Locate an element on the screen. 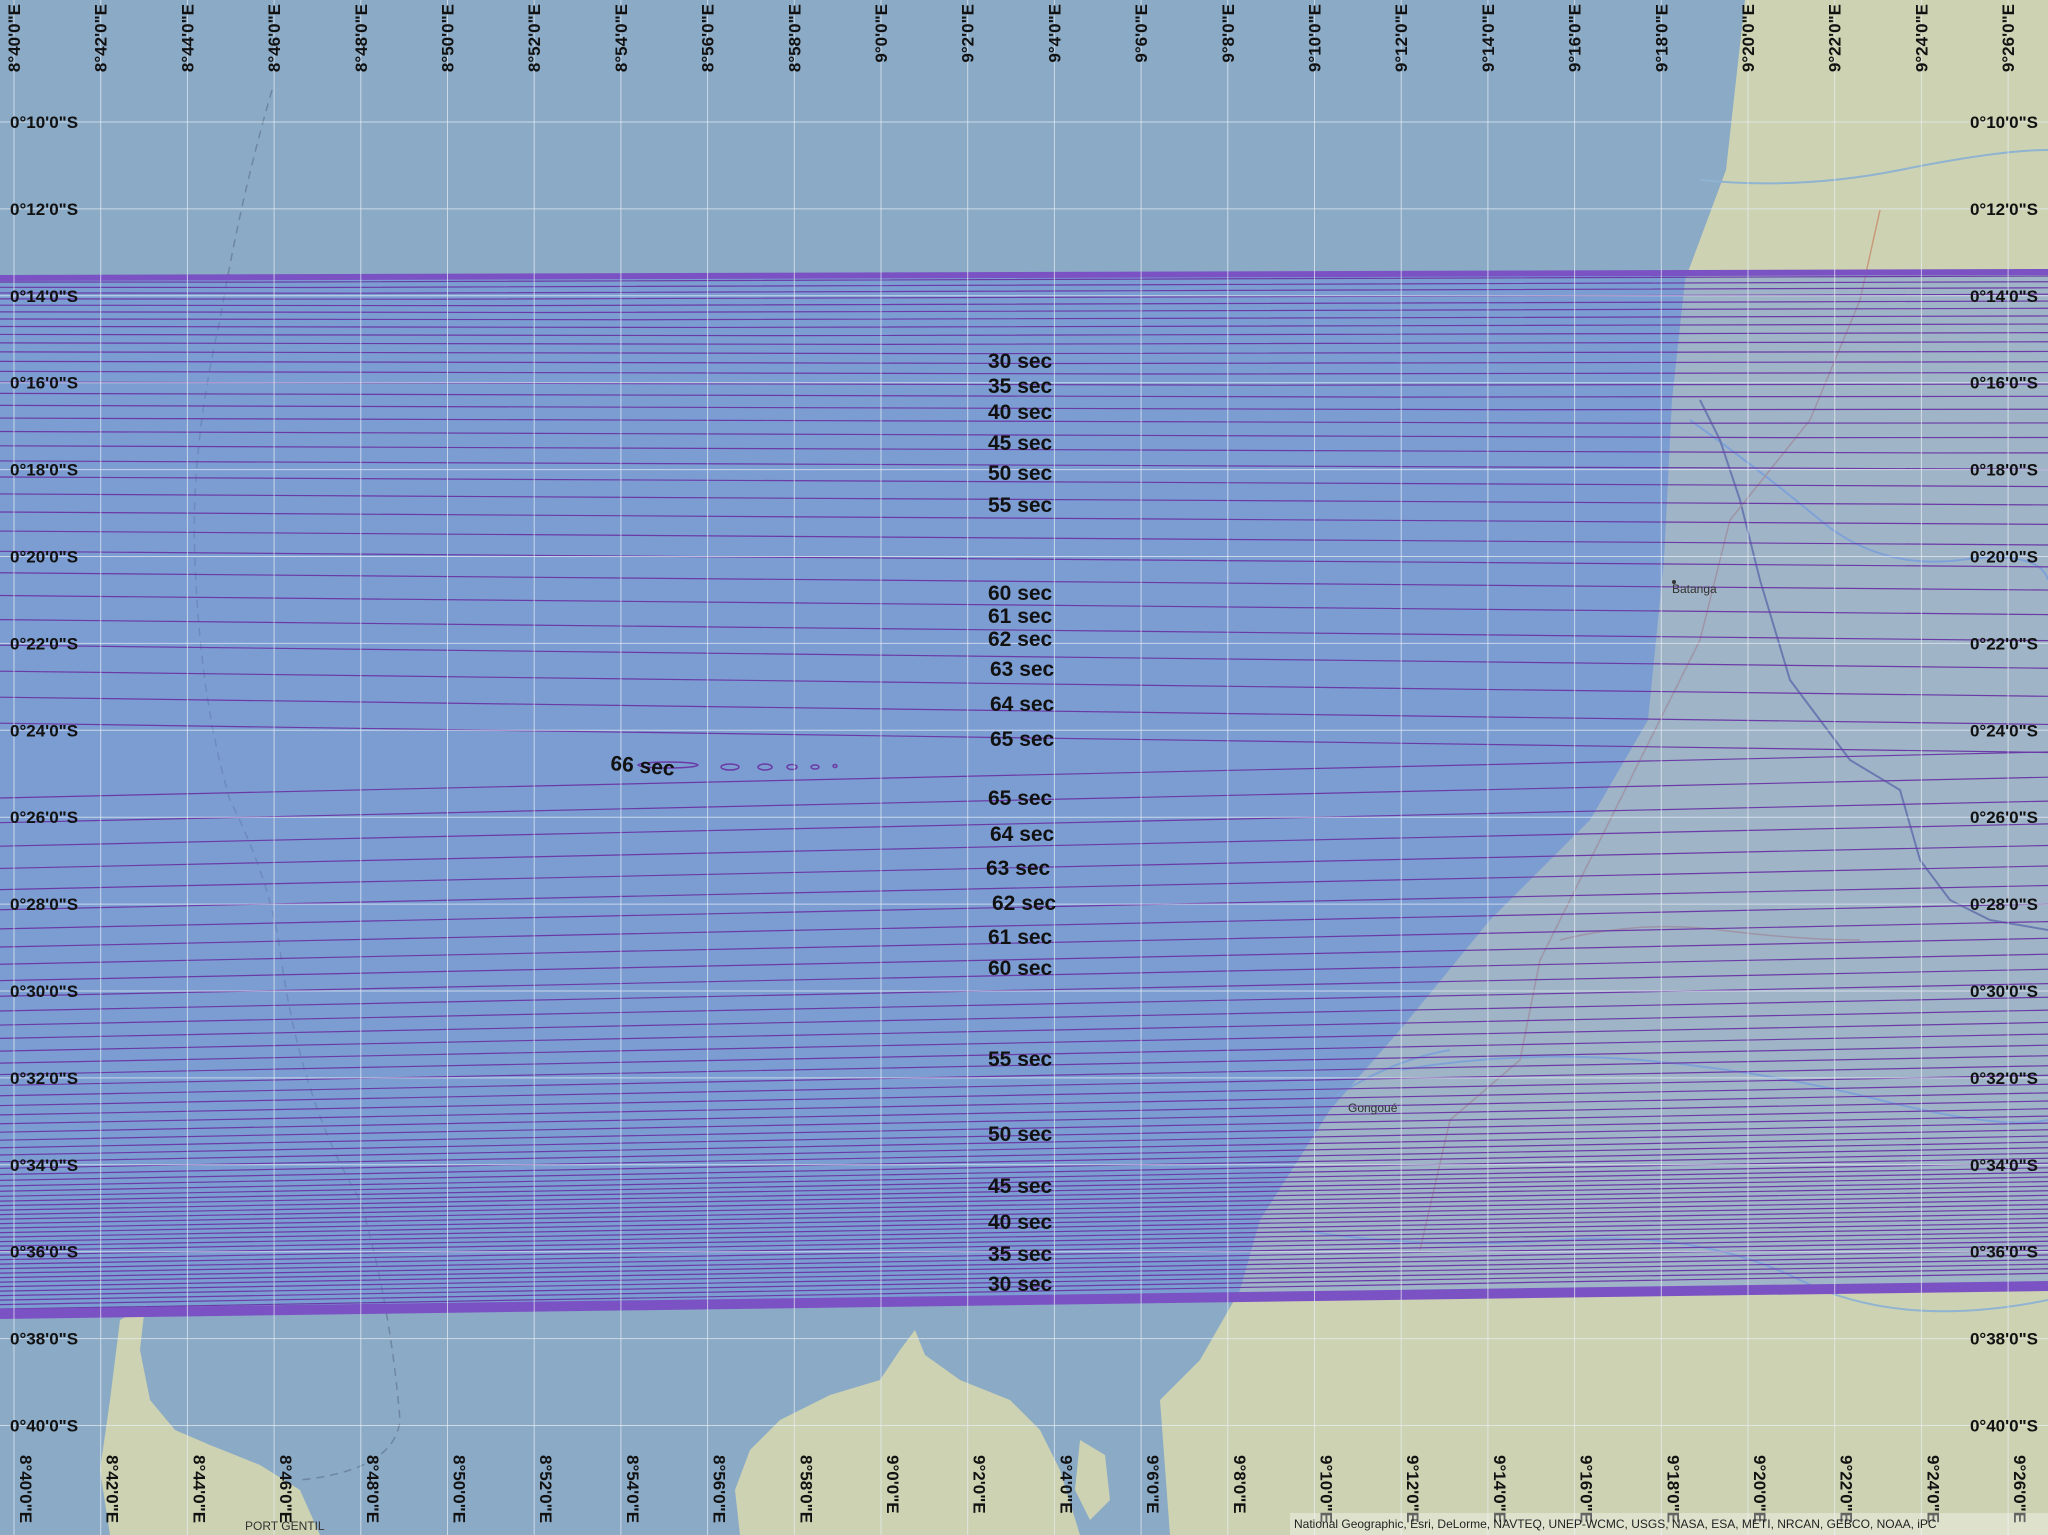 The height and width of the screenshot is (1535, 2048). latitude-label-right: 0°40'0"S is located at coordinates (2004, 1426).